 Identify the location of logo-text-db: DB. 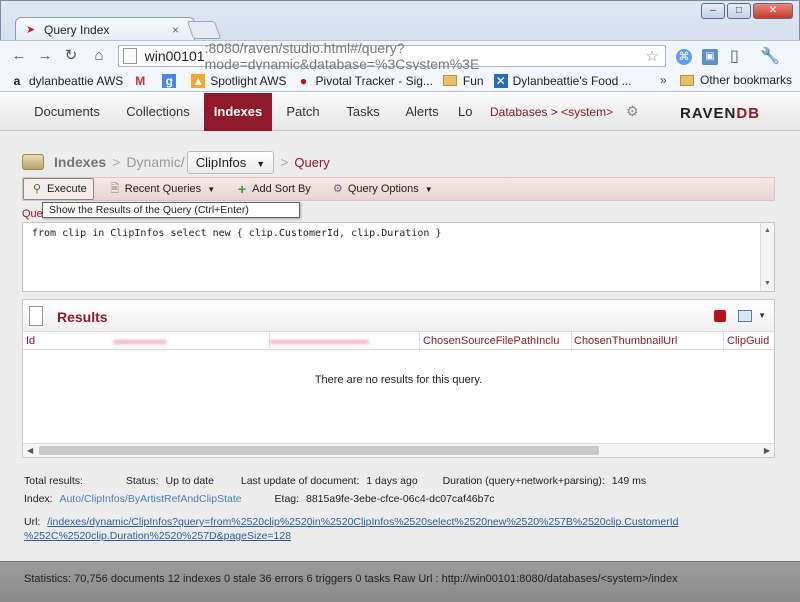
(748, 113).